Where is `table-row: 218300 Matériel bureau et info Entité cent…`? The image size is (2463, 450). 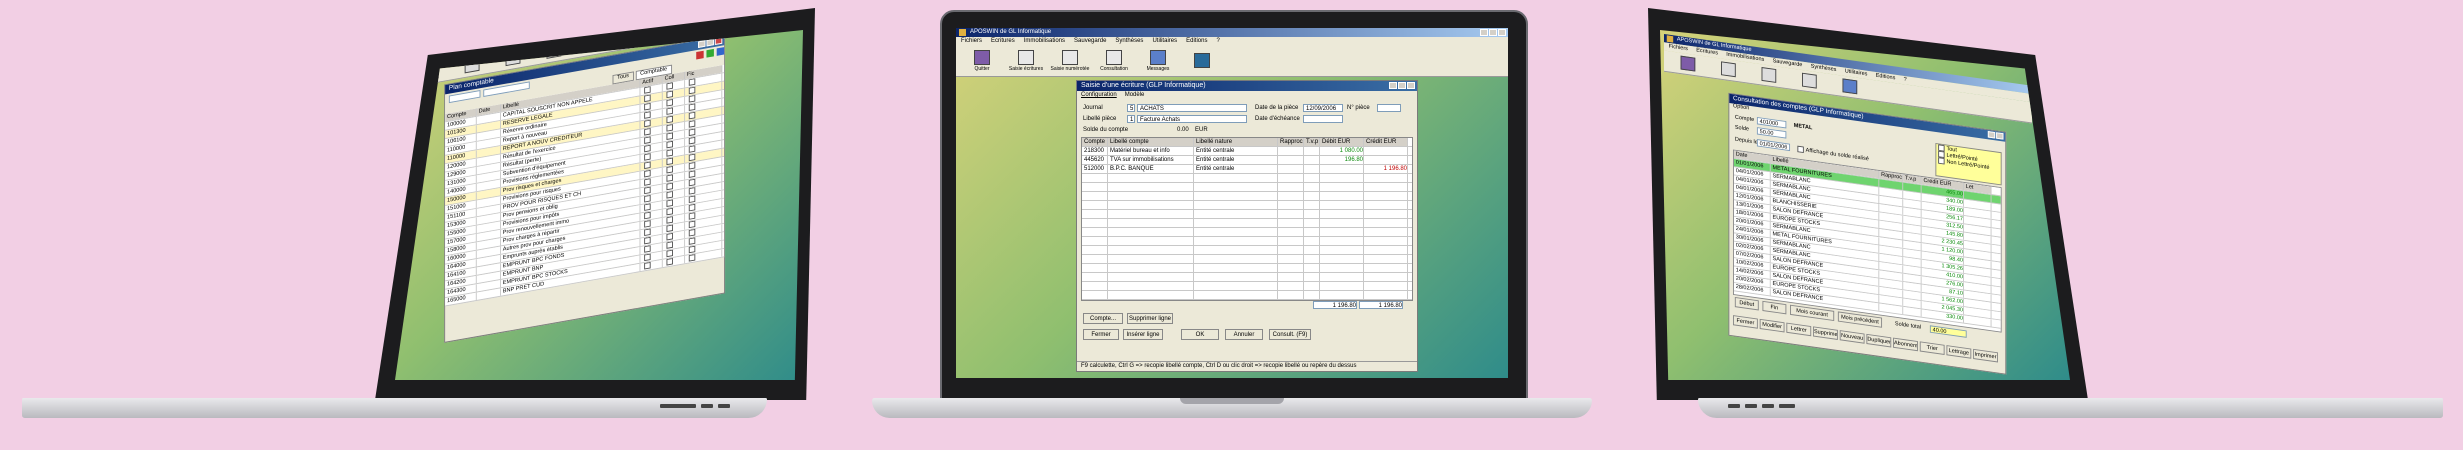
table-row: 218300 Matériel bureau et info Entité cent… is located at coordinates (1247, 151).